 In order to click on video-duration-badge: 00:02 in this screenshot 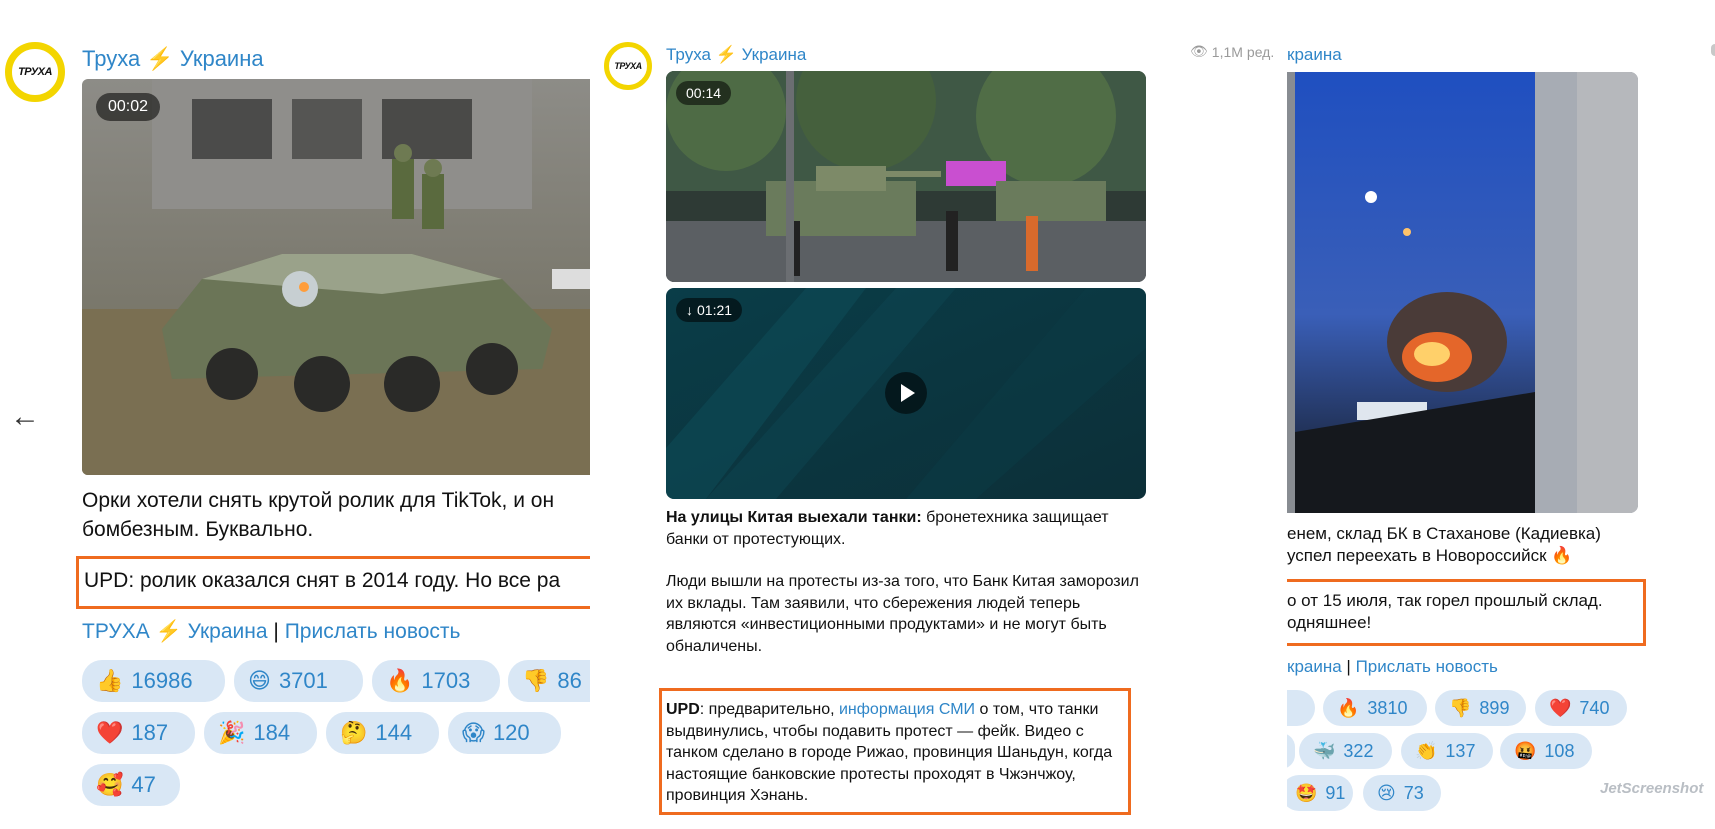, I will do `click(128, 107)`.